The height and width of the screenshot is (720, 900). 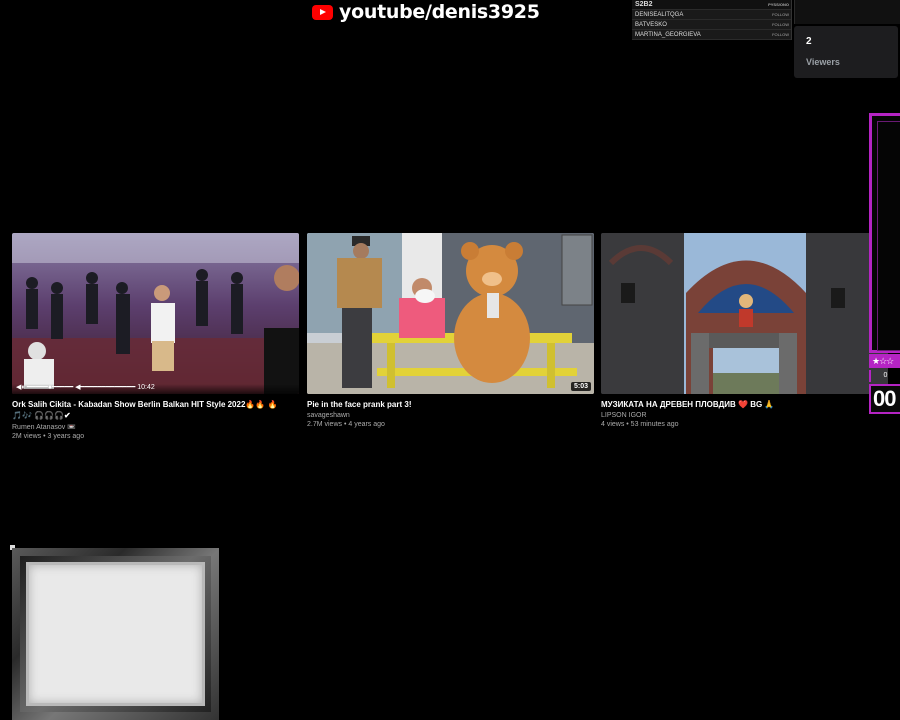 I want to click on viewers-widget-header, so click(x=847, y=12).